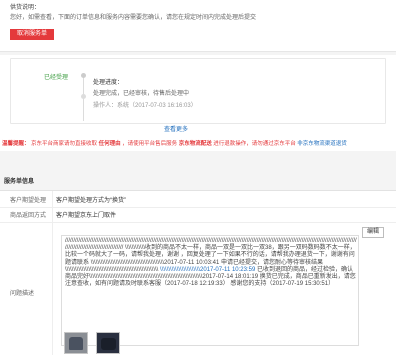 The height and width of the screenshot is (355, 396). What do you see at coordinates (28, 201) in the screenshot?
I see `row-label: 客户期望处理` at bounding box center [28, 201].